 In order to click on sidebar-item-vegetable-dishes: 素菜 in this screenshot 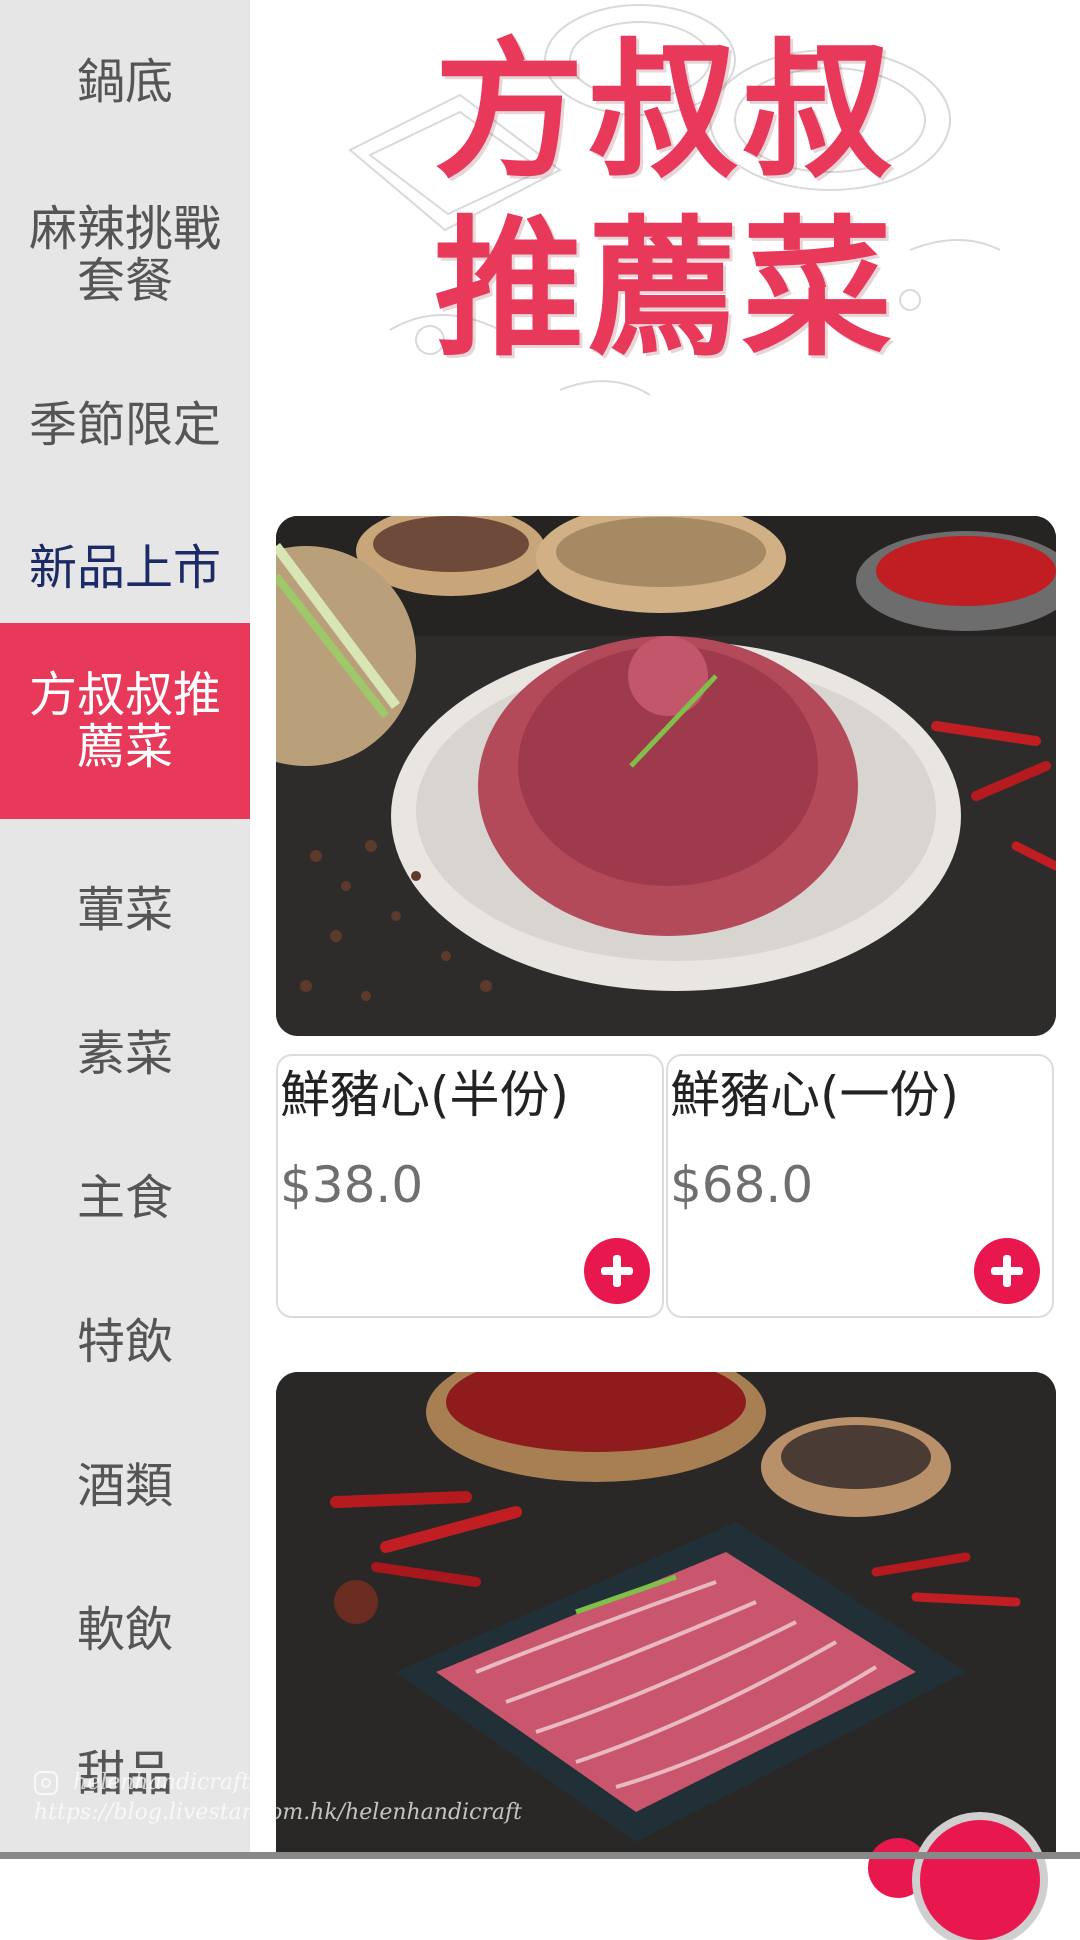, I will do `click(125, 1054)`.